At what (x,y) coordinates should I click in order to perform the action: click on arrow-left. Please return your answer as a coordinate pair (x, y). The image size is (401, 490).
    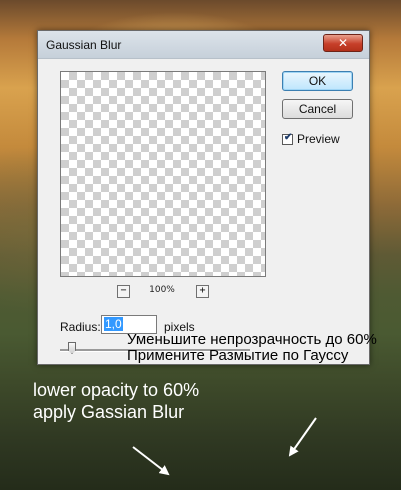
    Looking at the image, I should click on (151, 461).